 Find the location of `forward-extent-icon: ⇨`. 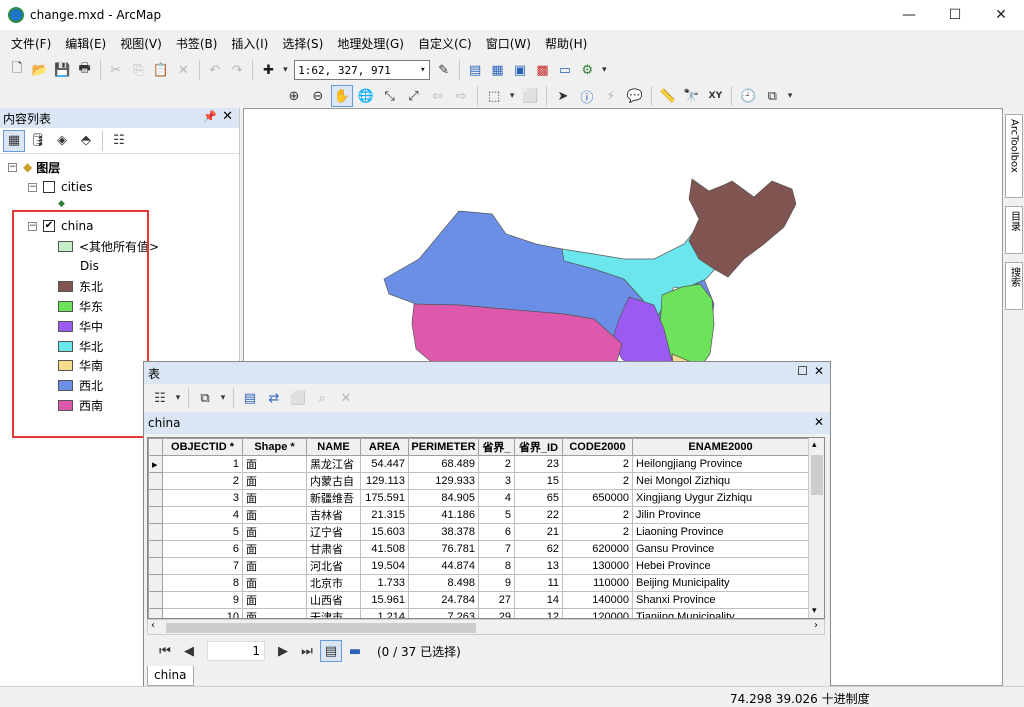

forward-extent-icon: ⇨ is located at coordinates (461, 96).